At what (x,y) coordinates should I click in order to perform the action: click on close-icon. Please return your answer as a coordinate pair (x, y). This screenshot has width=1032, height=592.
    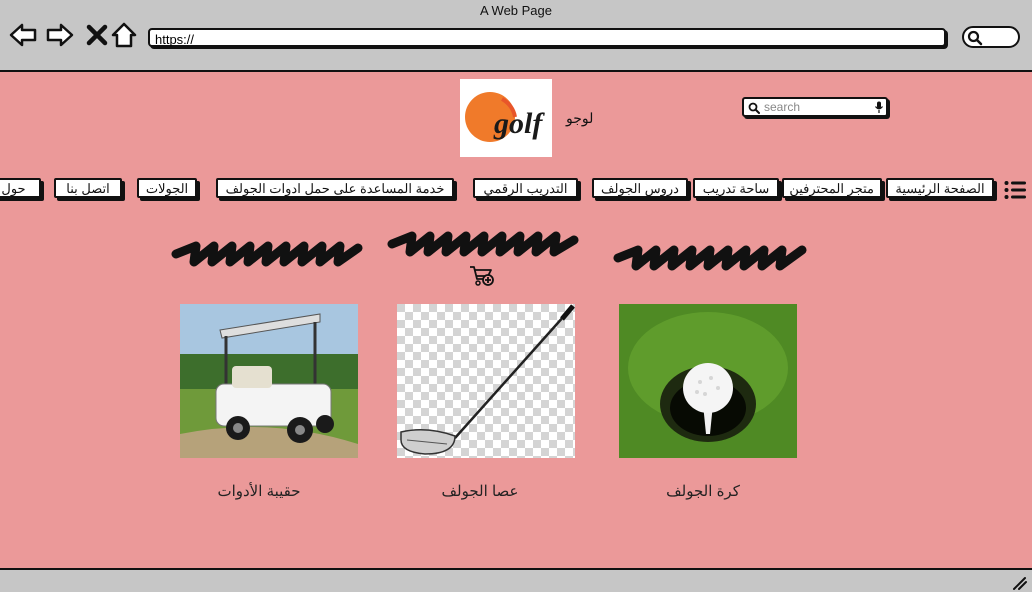
    Looking at the image, I should click on (97, 35).